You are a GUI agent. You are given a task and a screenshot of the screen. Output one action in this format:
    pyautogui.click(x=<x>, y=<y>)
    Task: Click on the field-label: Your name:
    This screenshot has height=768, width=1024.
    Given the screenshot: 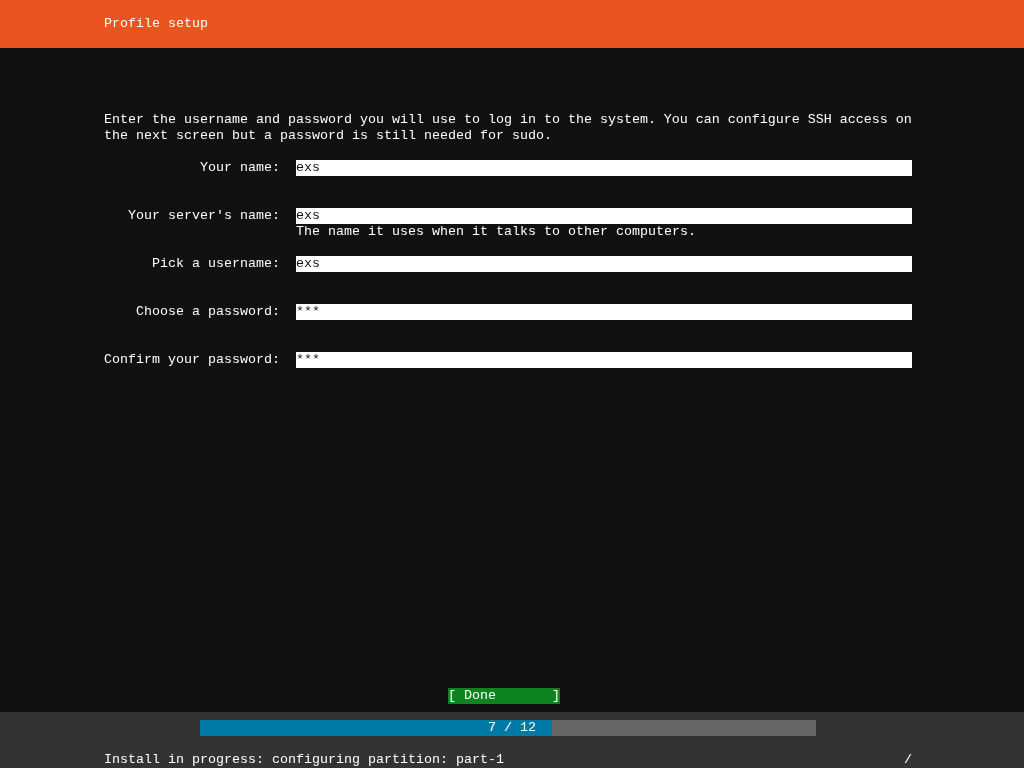 What is the action you would take?
    pyautogui.click(x=239, y=168)
    